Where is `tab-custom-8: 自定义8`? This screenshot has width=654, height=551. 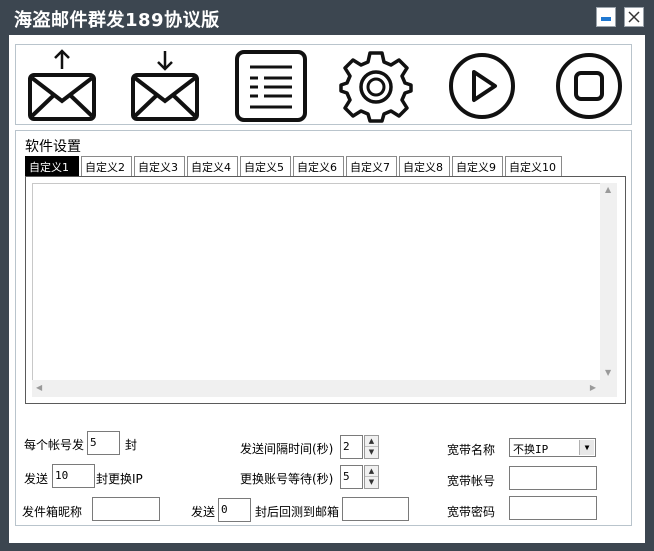 tab-custom-8: 自定义8 is located at coordinates (424, 166).